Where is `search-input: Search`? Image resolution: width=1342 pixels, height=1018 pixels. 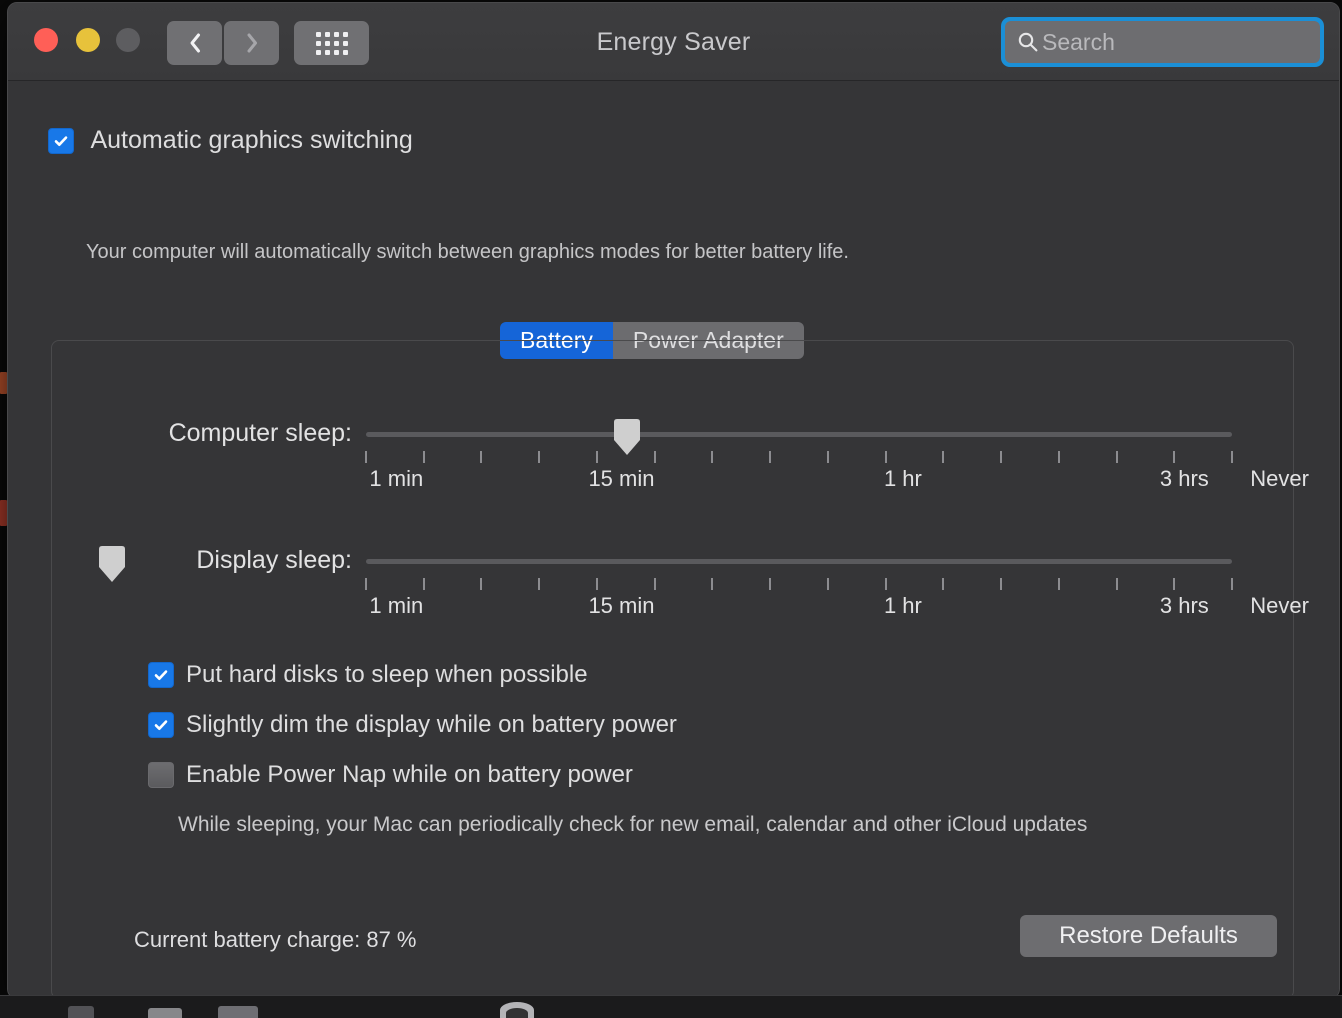
search-input: Search is located at coordinates (1162, 42).